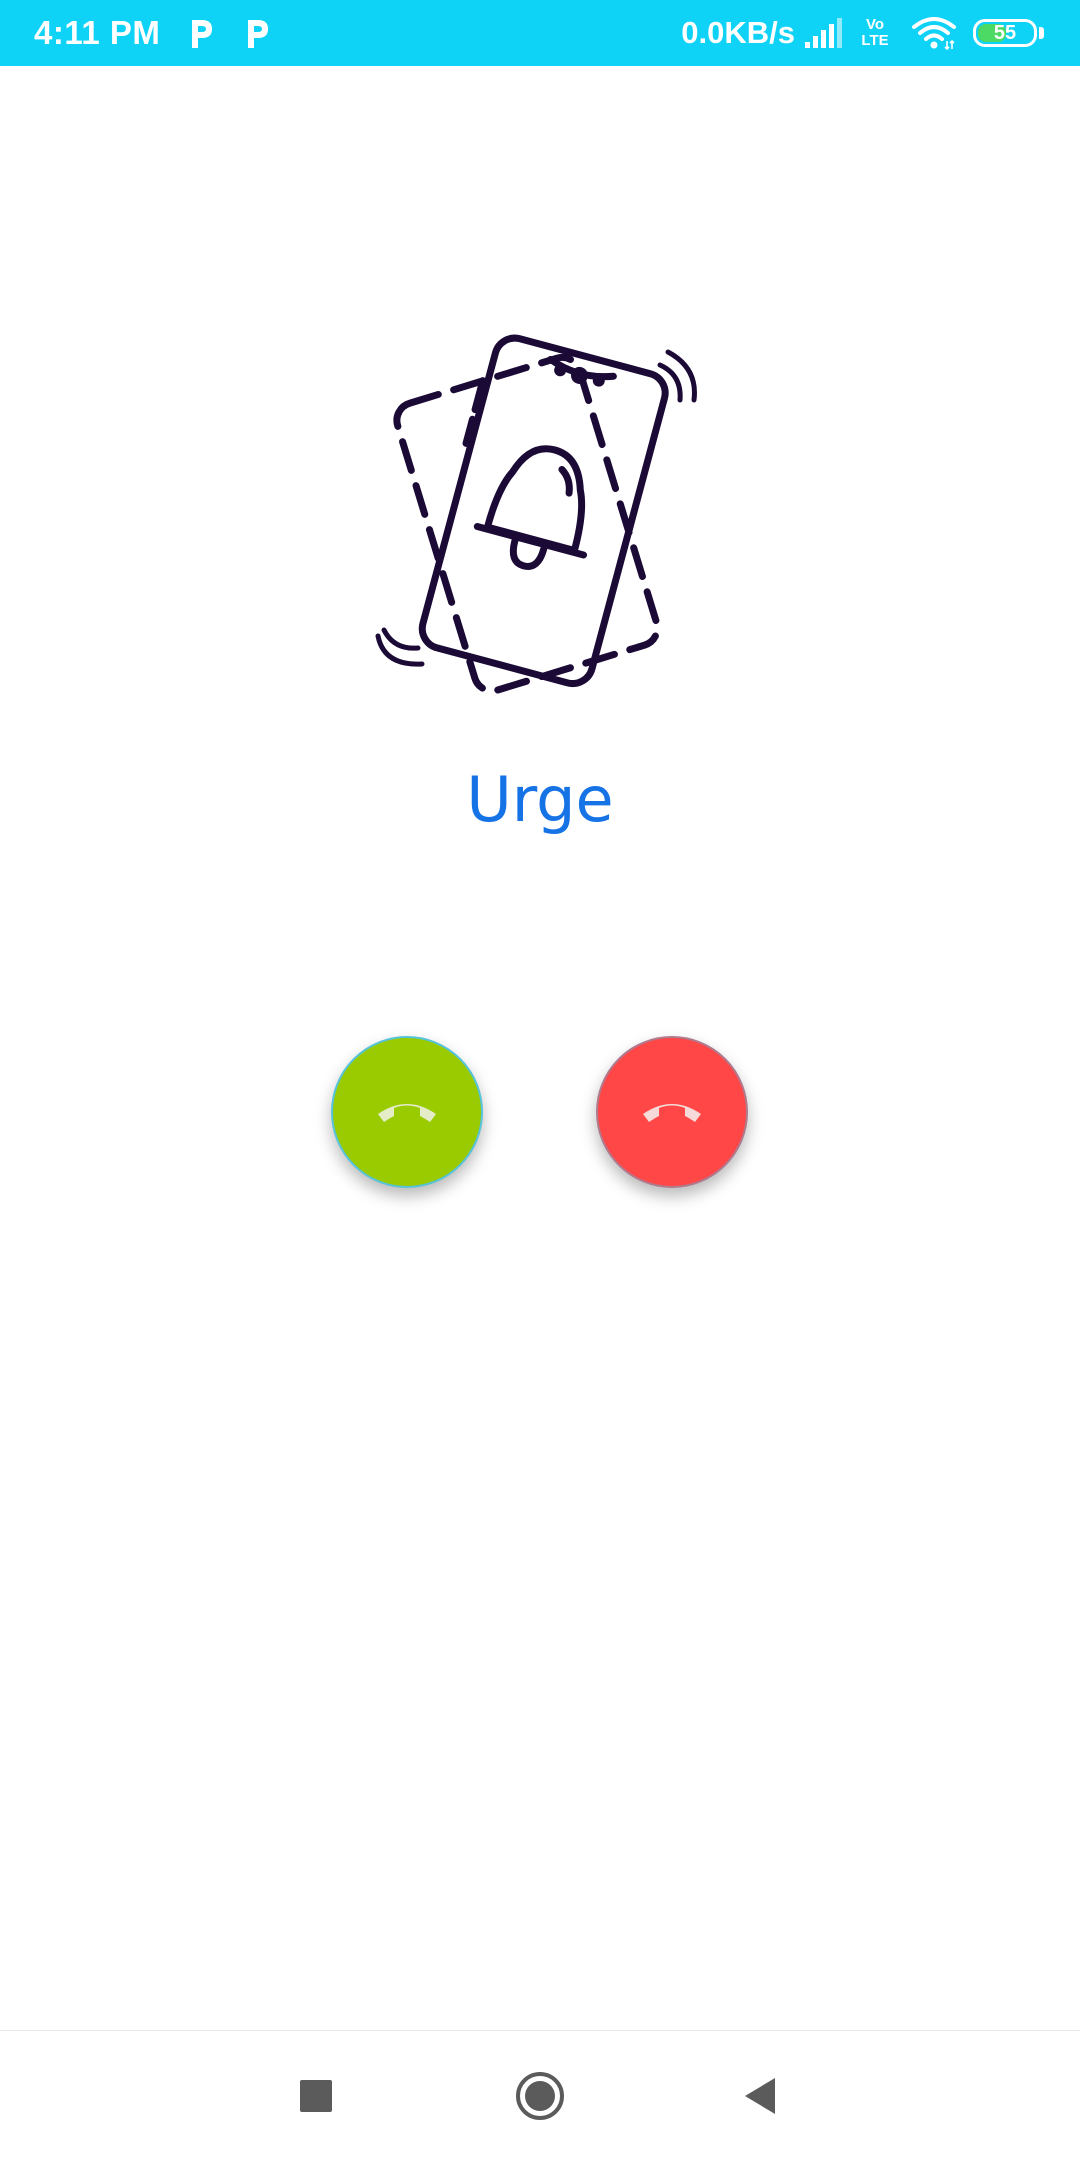 The image size is (1080, 2160). What do you see at coordinates (875, 40) in the screenshot?
I see `volte-bottom: LTE` at bounding box center [875, 40].